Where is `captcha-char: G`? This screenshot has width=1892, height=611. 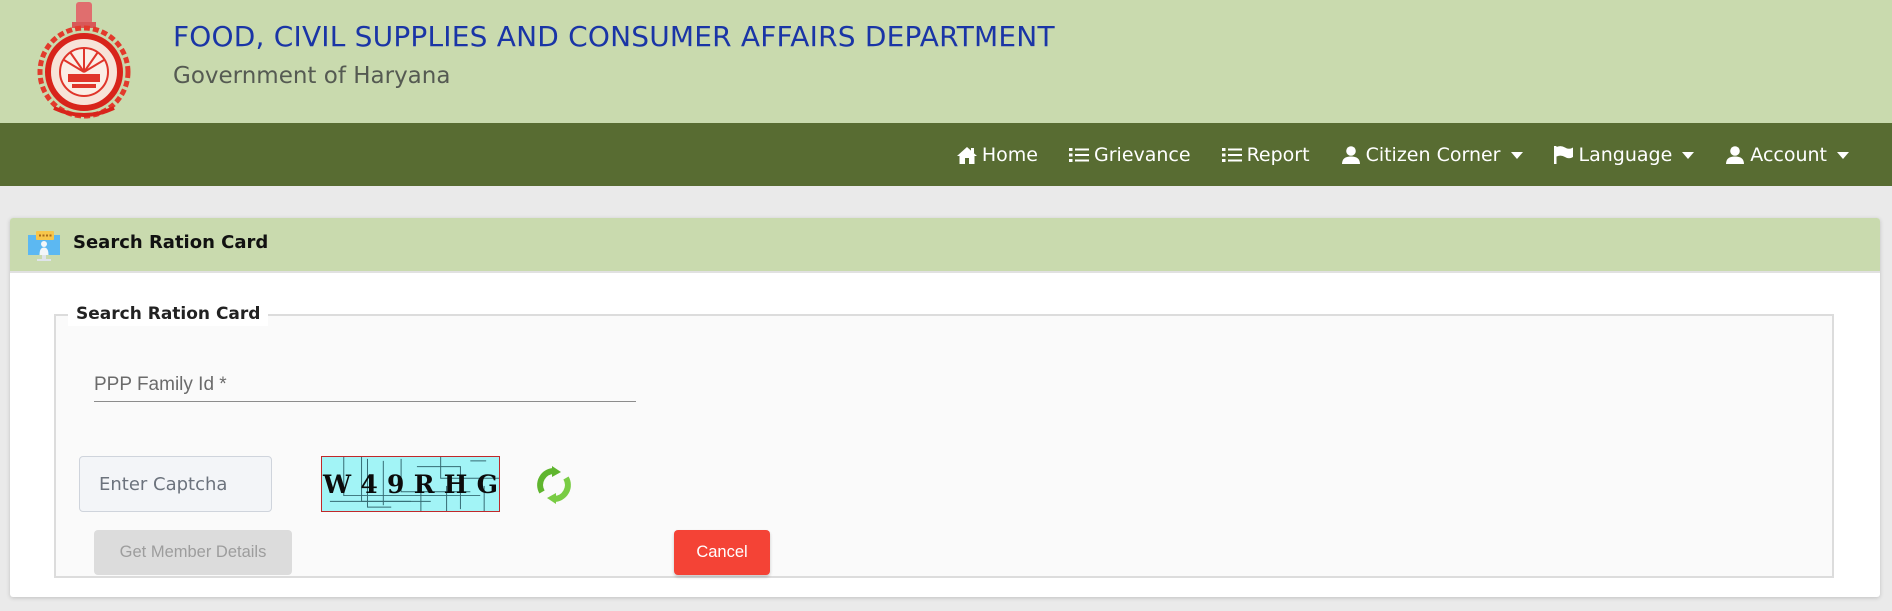 captcha-char: G is located at coordinates (487, 484).